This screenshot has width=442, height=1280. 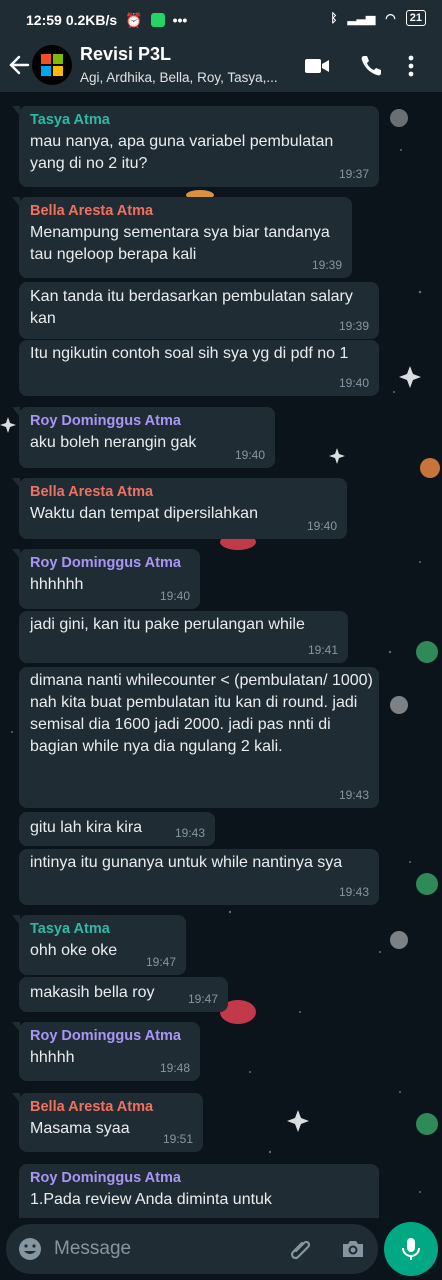 I want to click on status-time: 12:59, so click(x=44, y=20).